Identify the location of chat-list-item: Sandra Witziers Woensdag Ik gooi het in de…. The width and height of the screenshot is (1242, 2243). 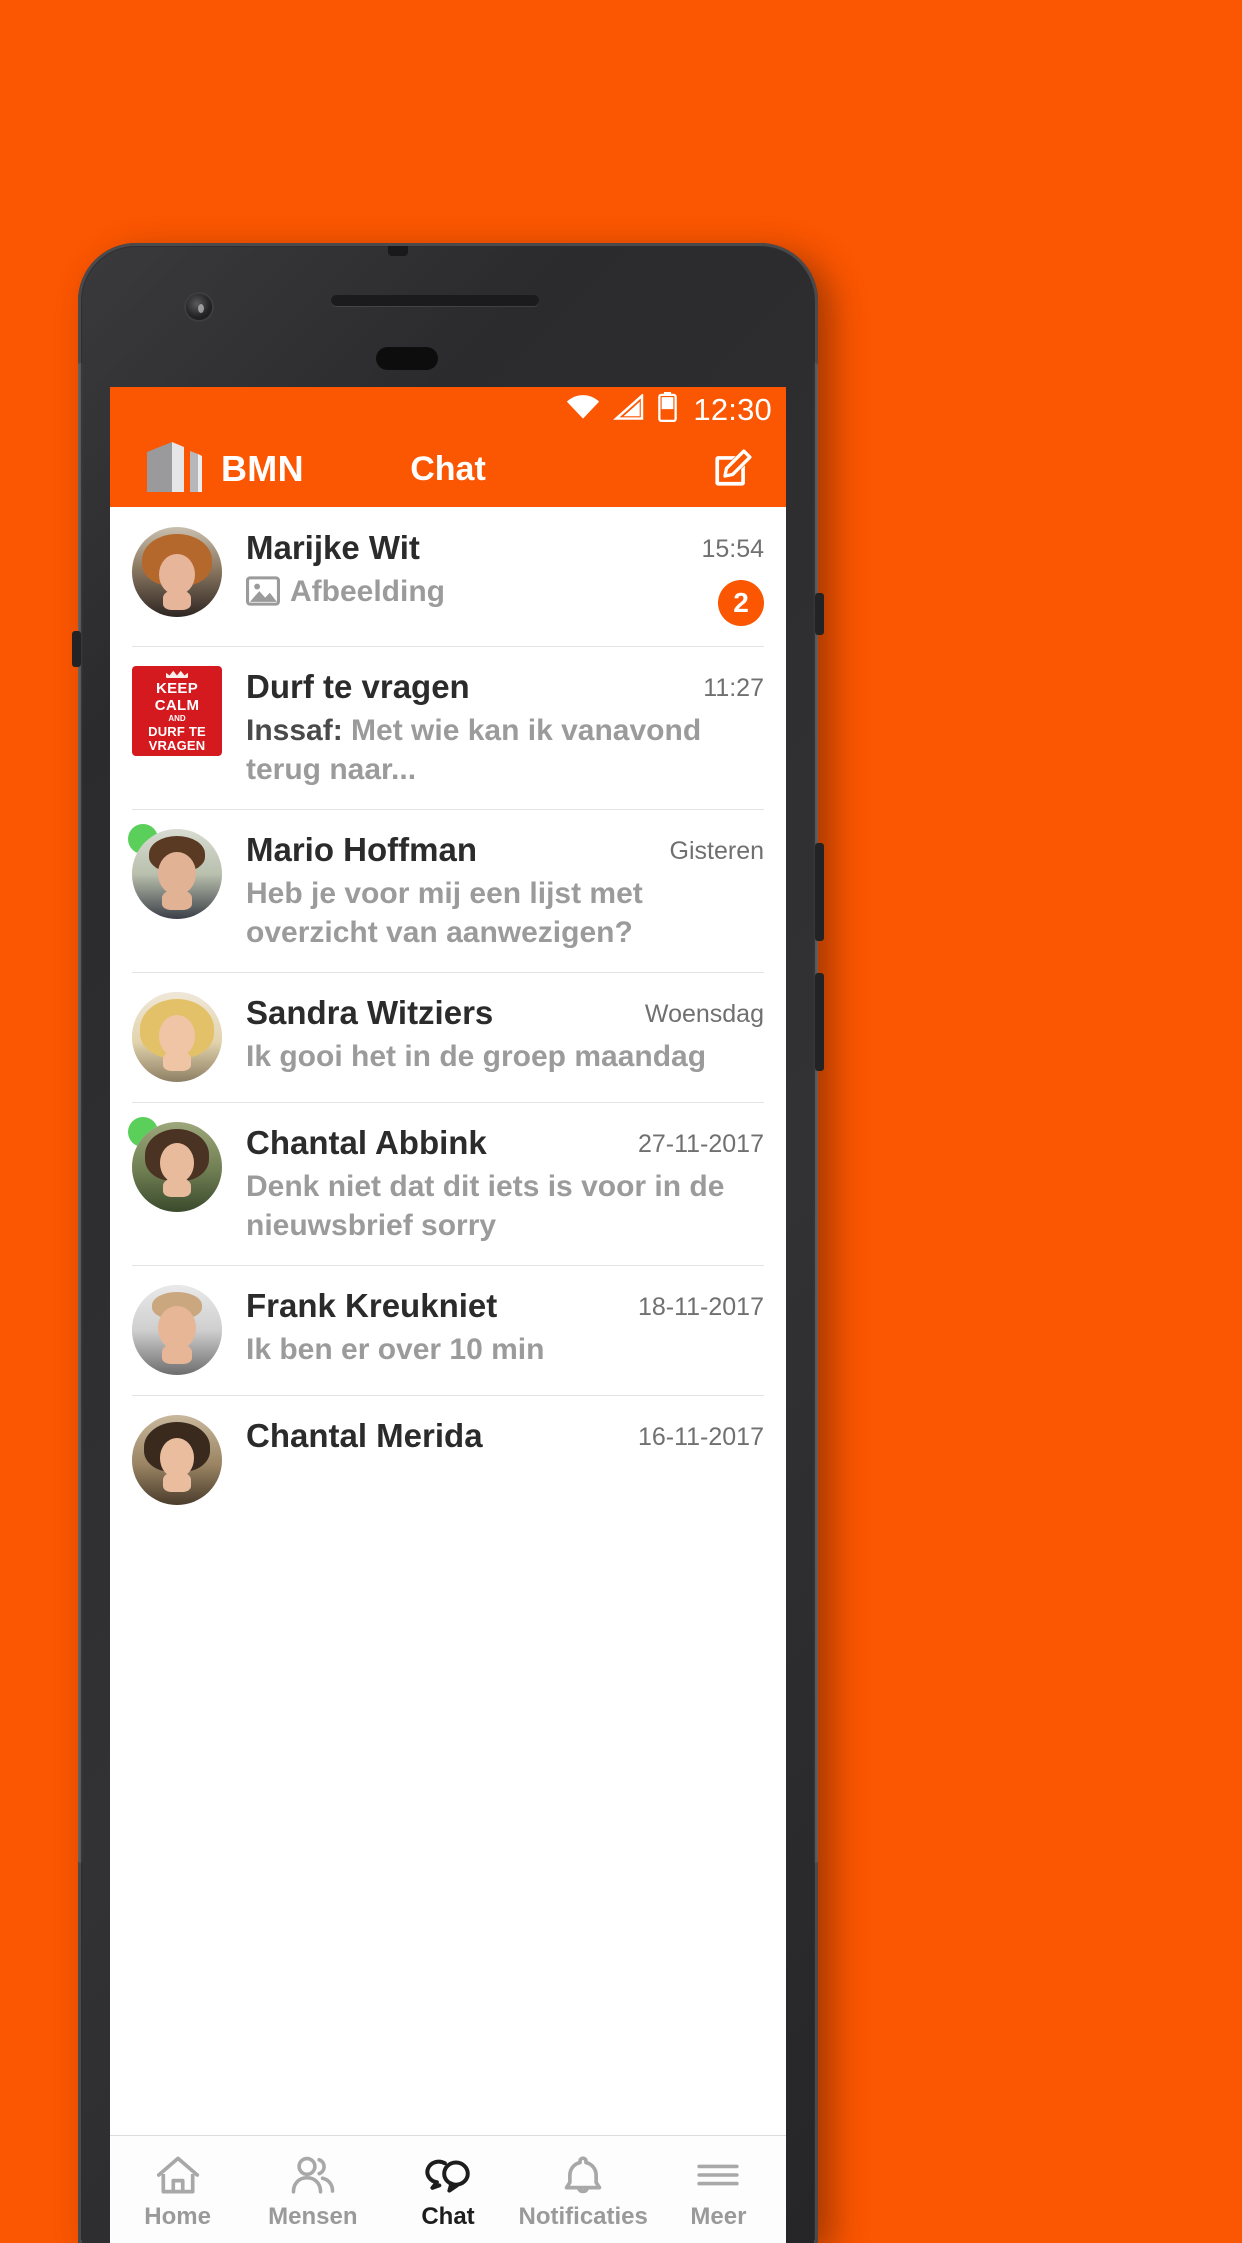
(448, 1036).